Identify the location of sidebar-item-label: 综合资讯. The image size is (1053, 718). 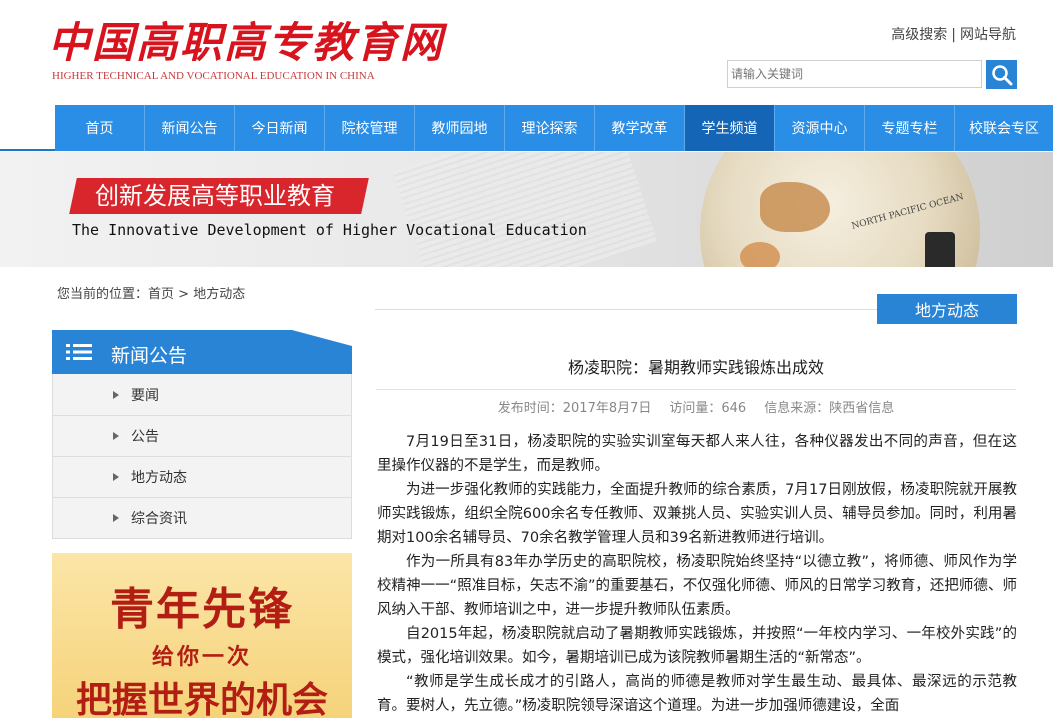
(159, 519).